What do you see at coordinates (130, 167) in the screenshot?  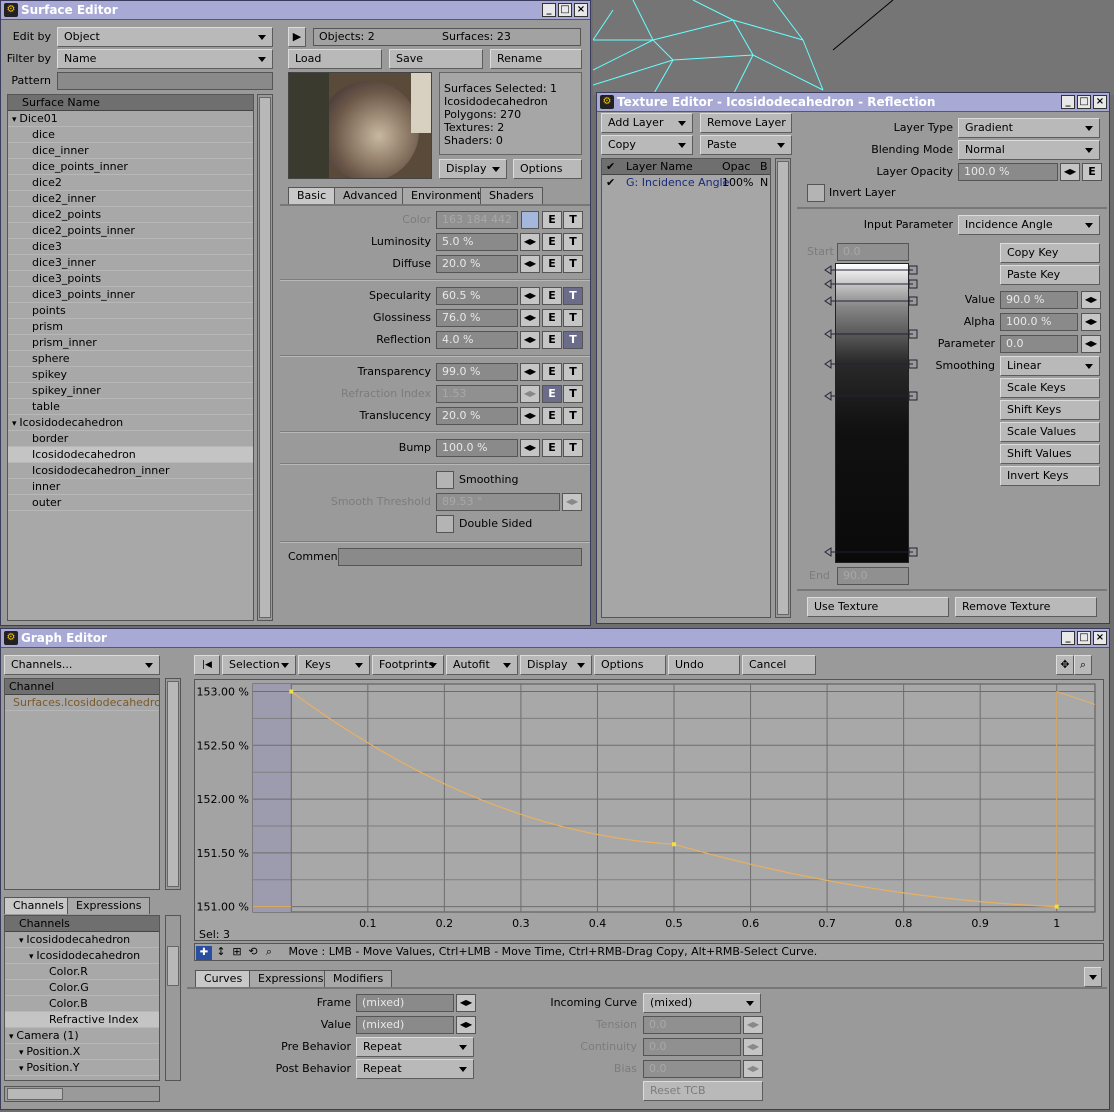 I see `surface-row: dice_points_inner` at bounding box center [130, 167].